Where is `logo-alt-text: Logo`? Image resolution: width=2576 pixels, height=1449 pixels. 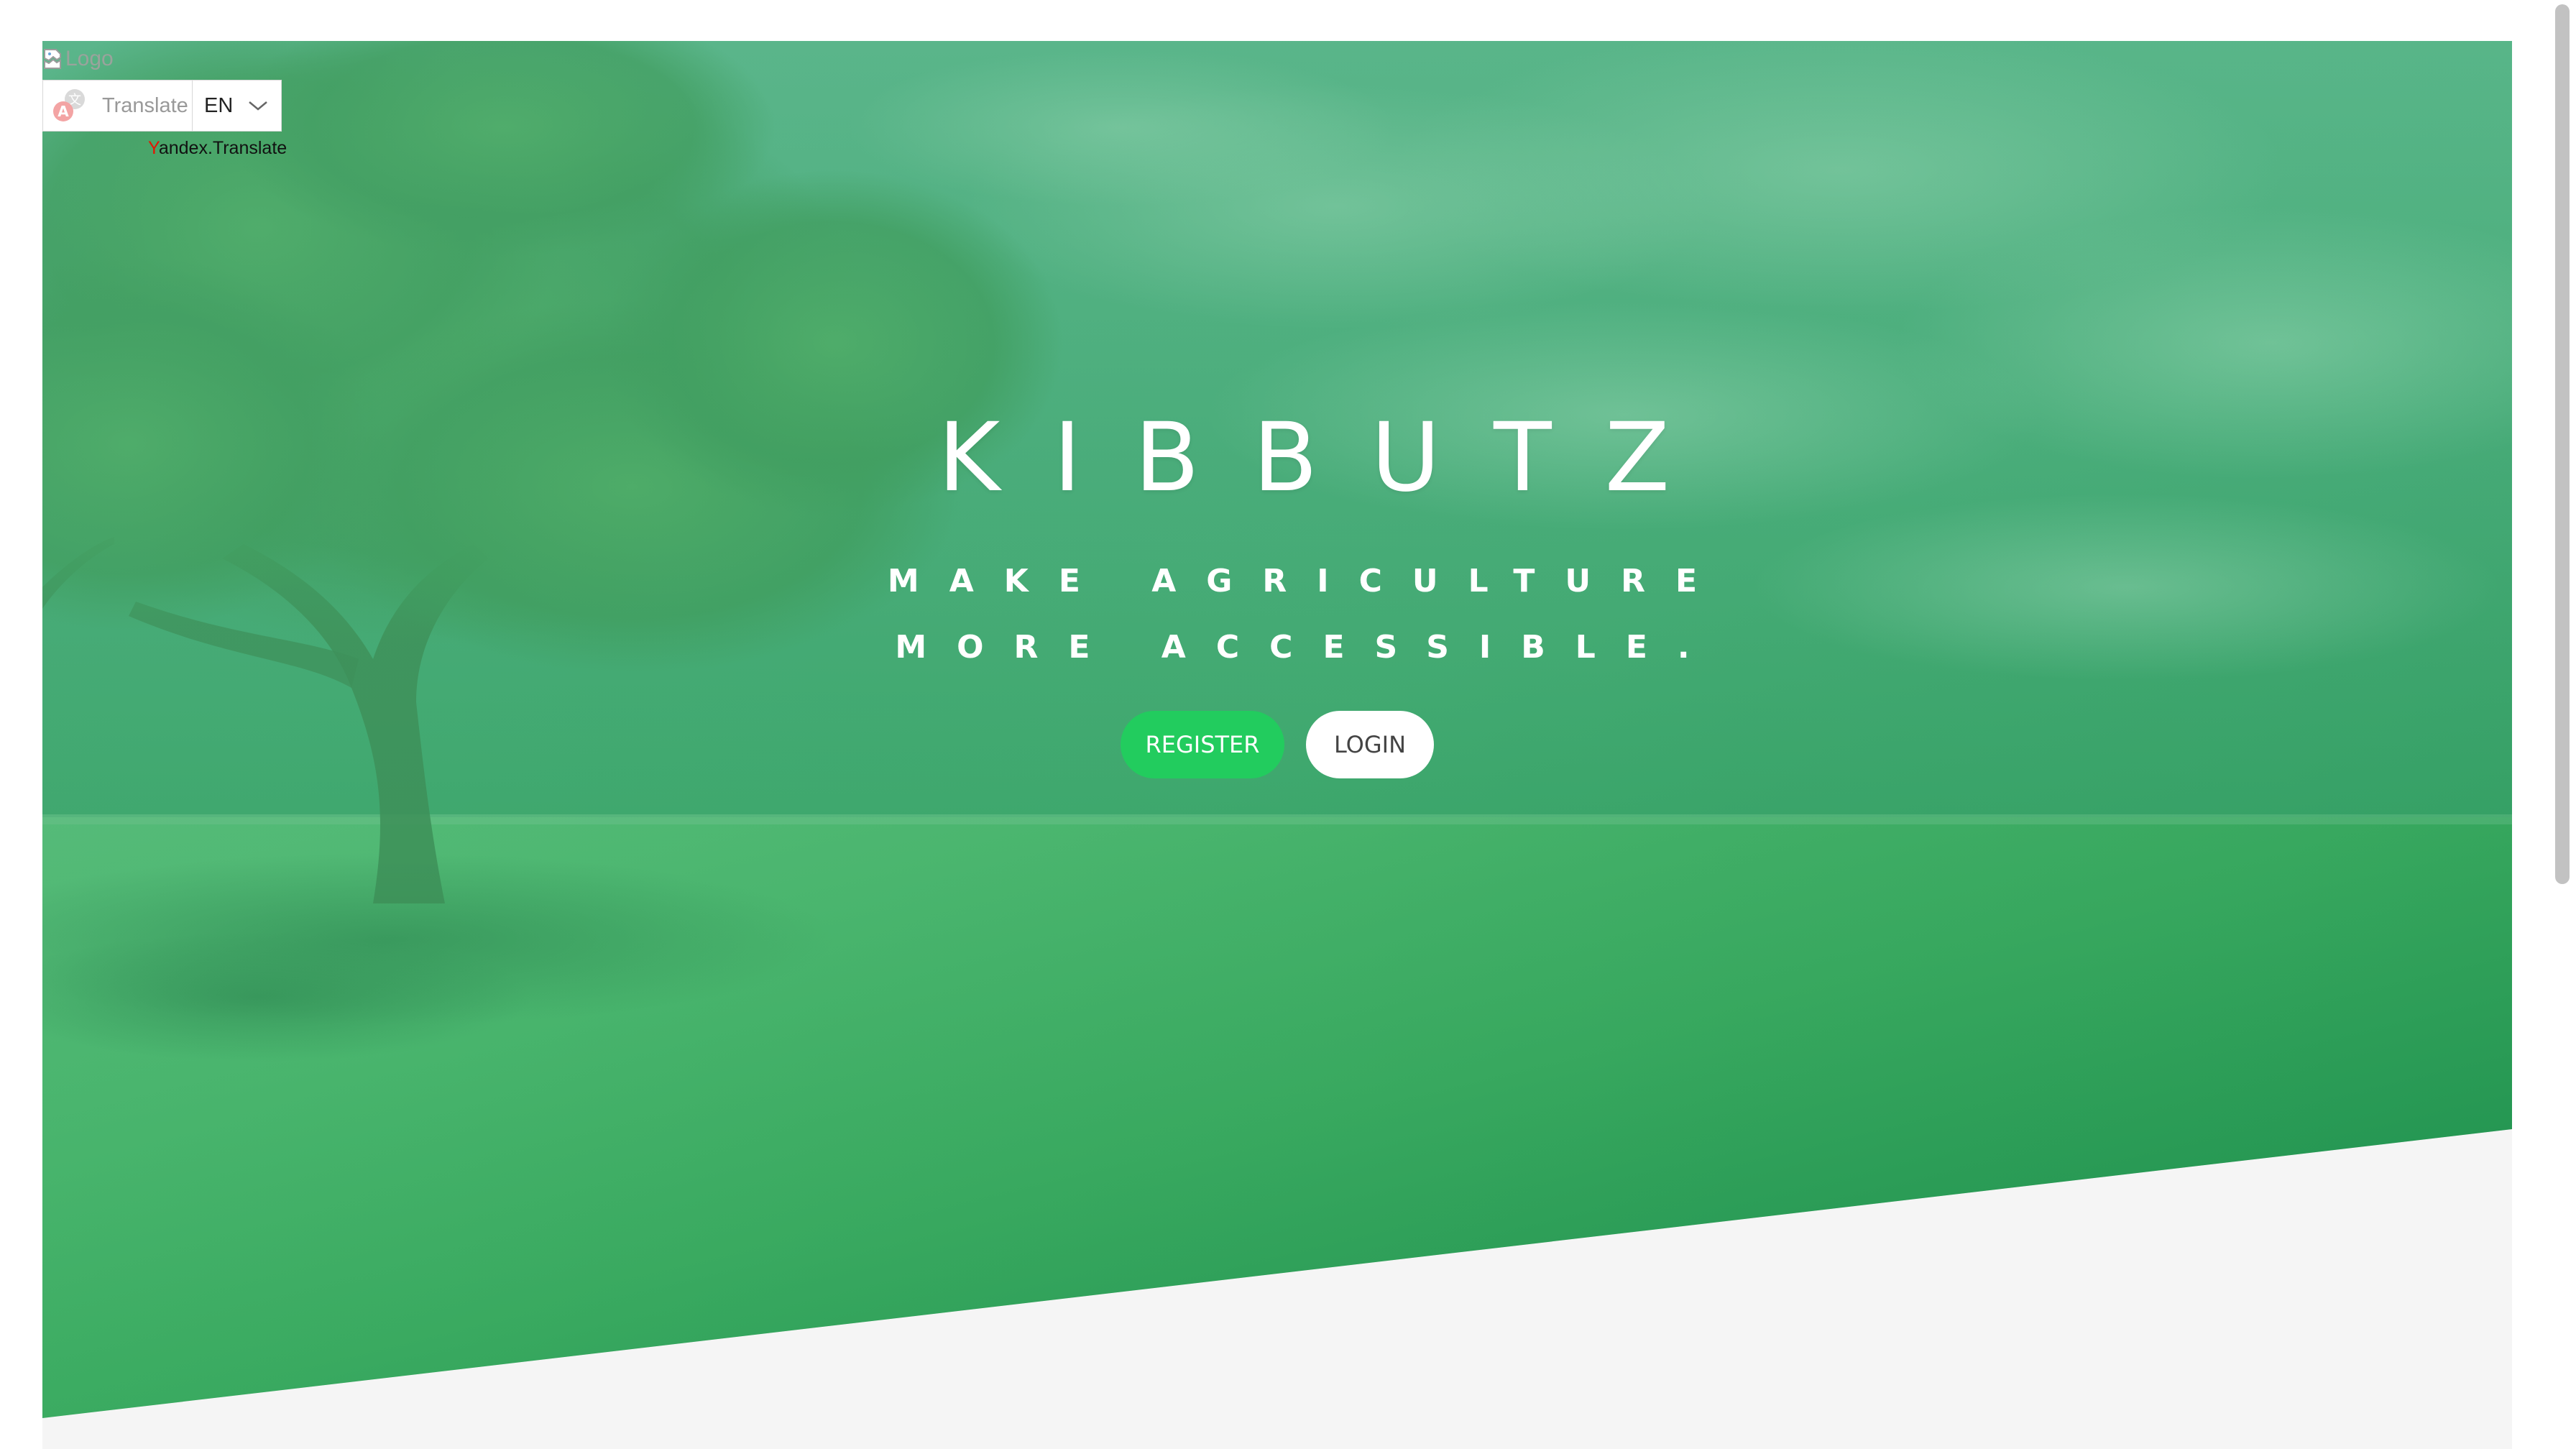 logo-alt-text: Logo is located at coordinates (89, 58).